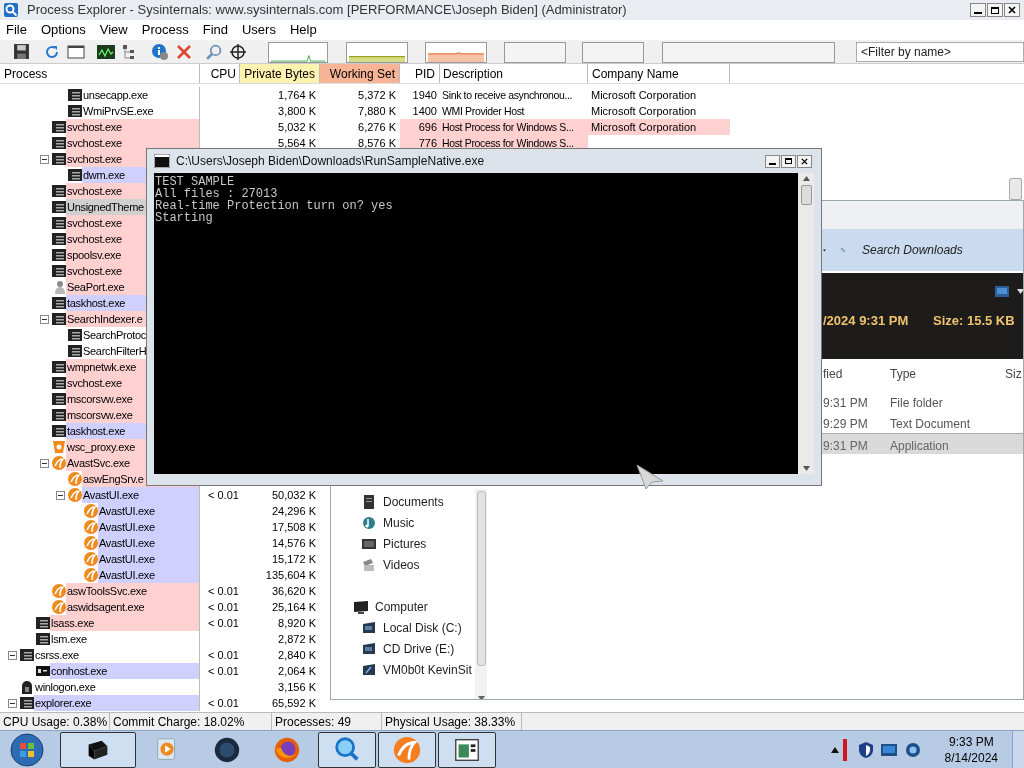  Describe the element at coordinates (659, 73) in the screenshot. I see `column-header: Company Name` at that location.